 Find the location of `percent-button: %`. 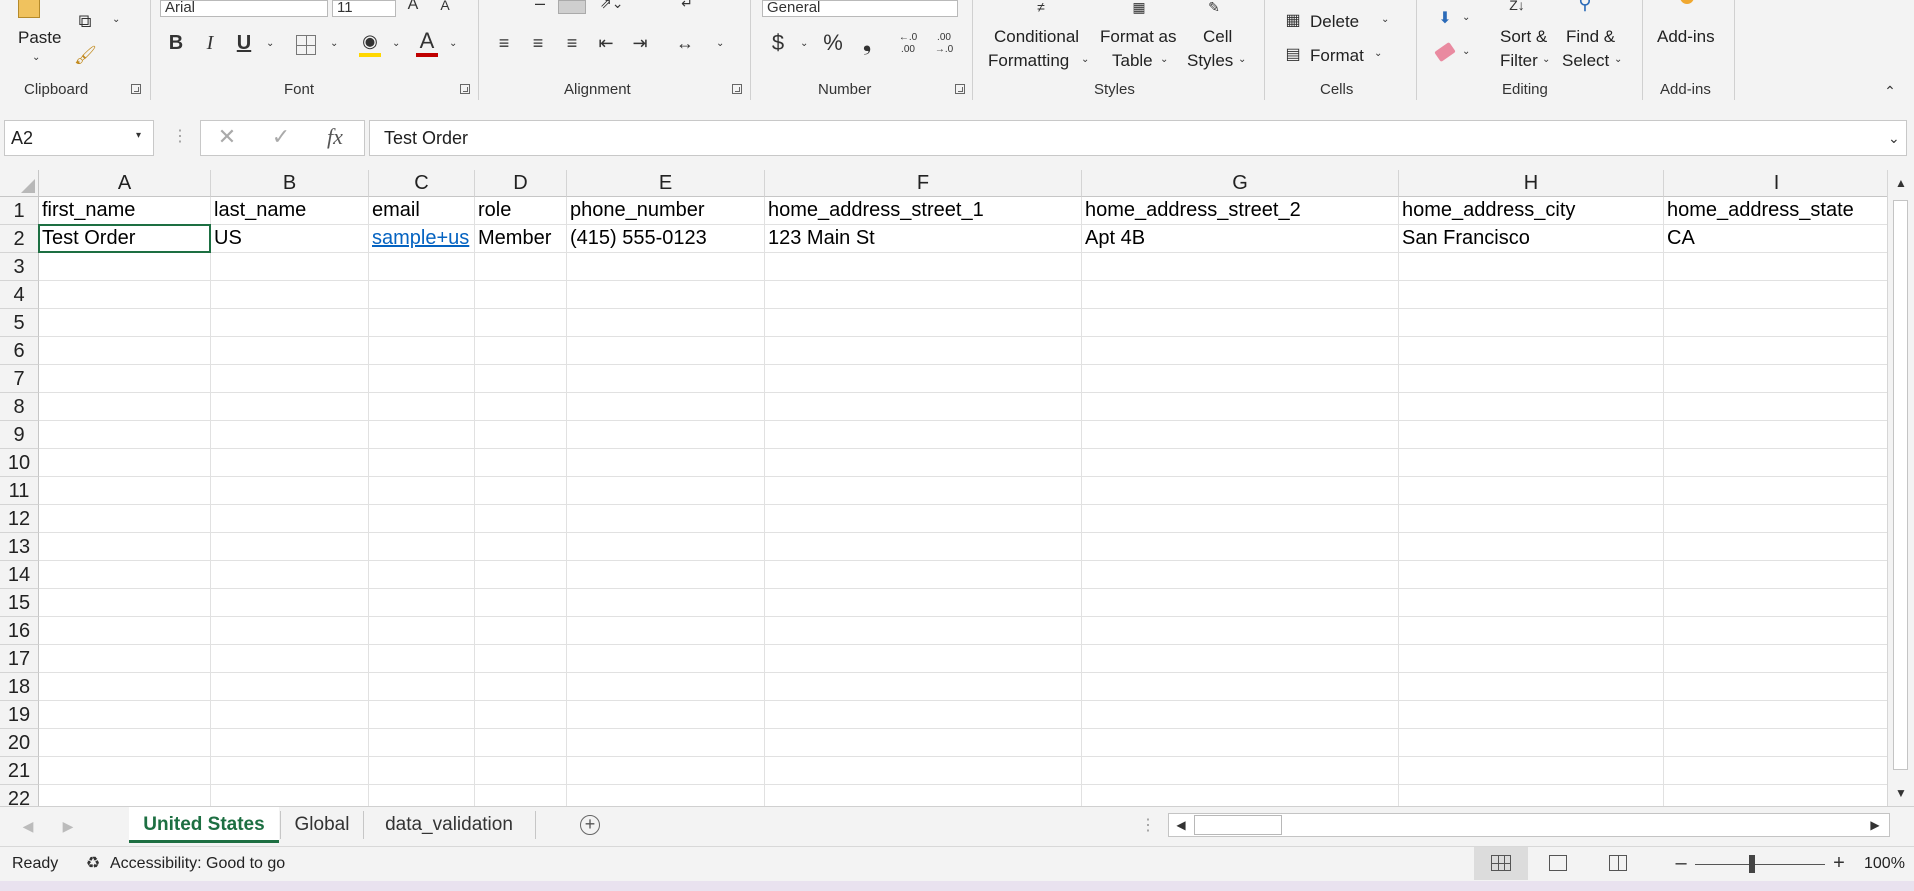

percent-button: % is located at coordinates (833, 43).